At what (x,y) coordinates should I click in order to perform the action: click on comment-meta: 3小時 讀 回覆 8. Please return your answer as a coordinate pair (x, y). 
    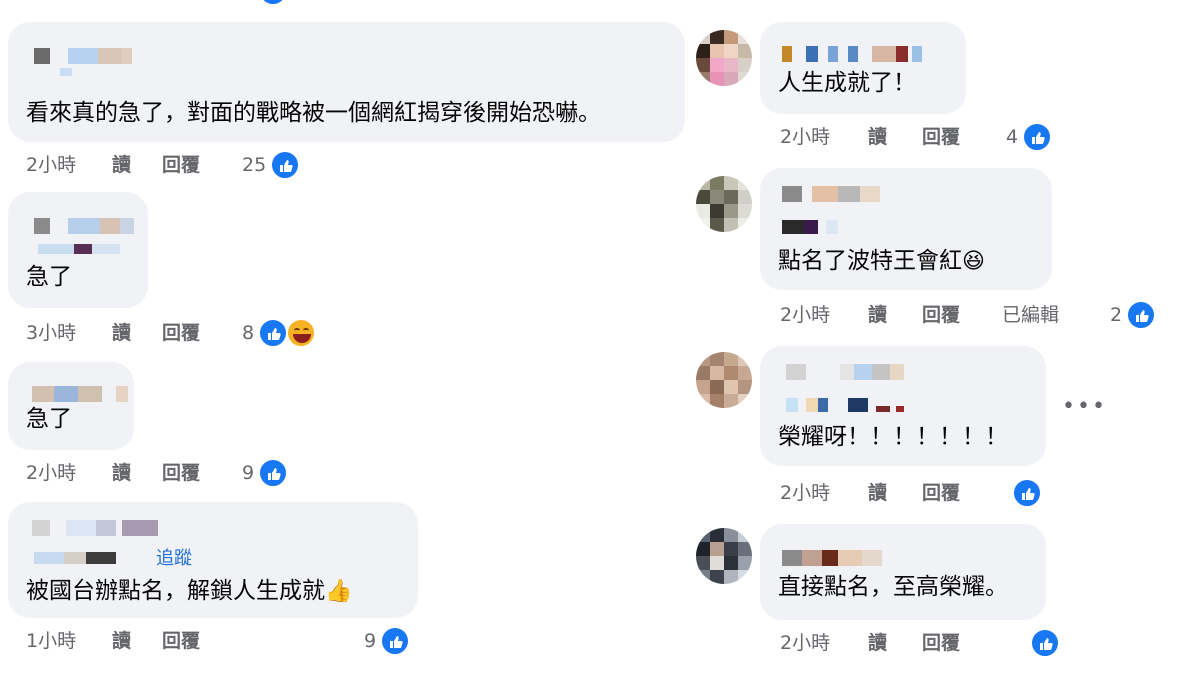
    Looking at the image, I should click on (186, 333).